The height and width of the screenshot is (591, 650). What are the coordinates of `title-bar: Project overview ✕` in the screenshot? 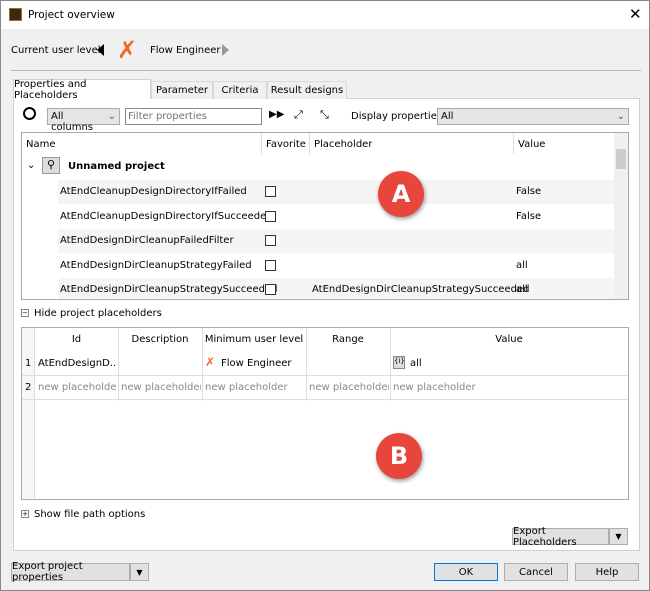 It's located at (325, 15).